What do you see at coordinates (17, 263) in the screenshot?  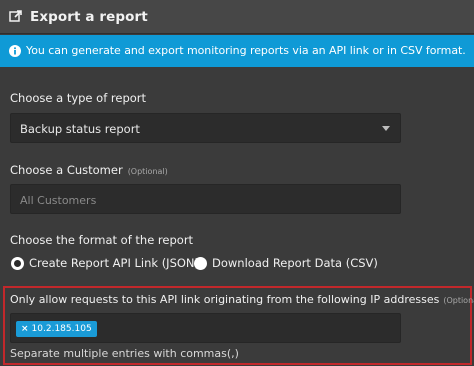 I see `radio-json` at bounding box center [17, 263].